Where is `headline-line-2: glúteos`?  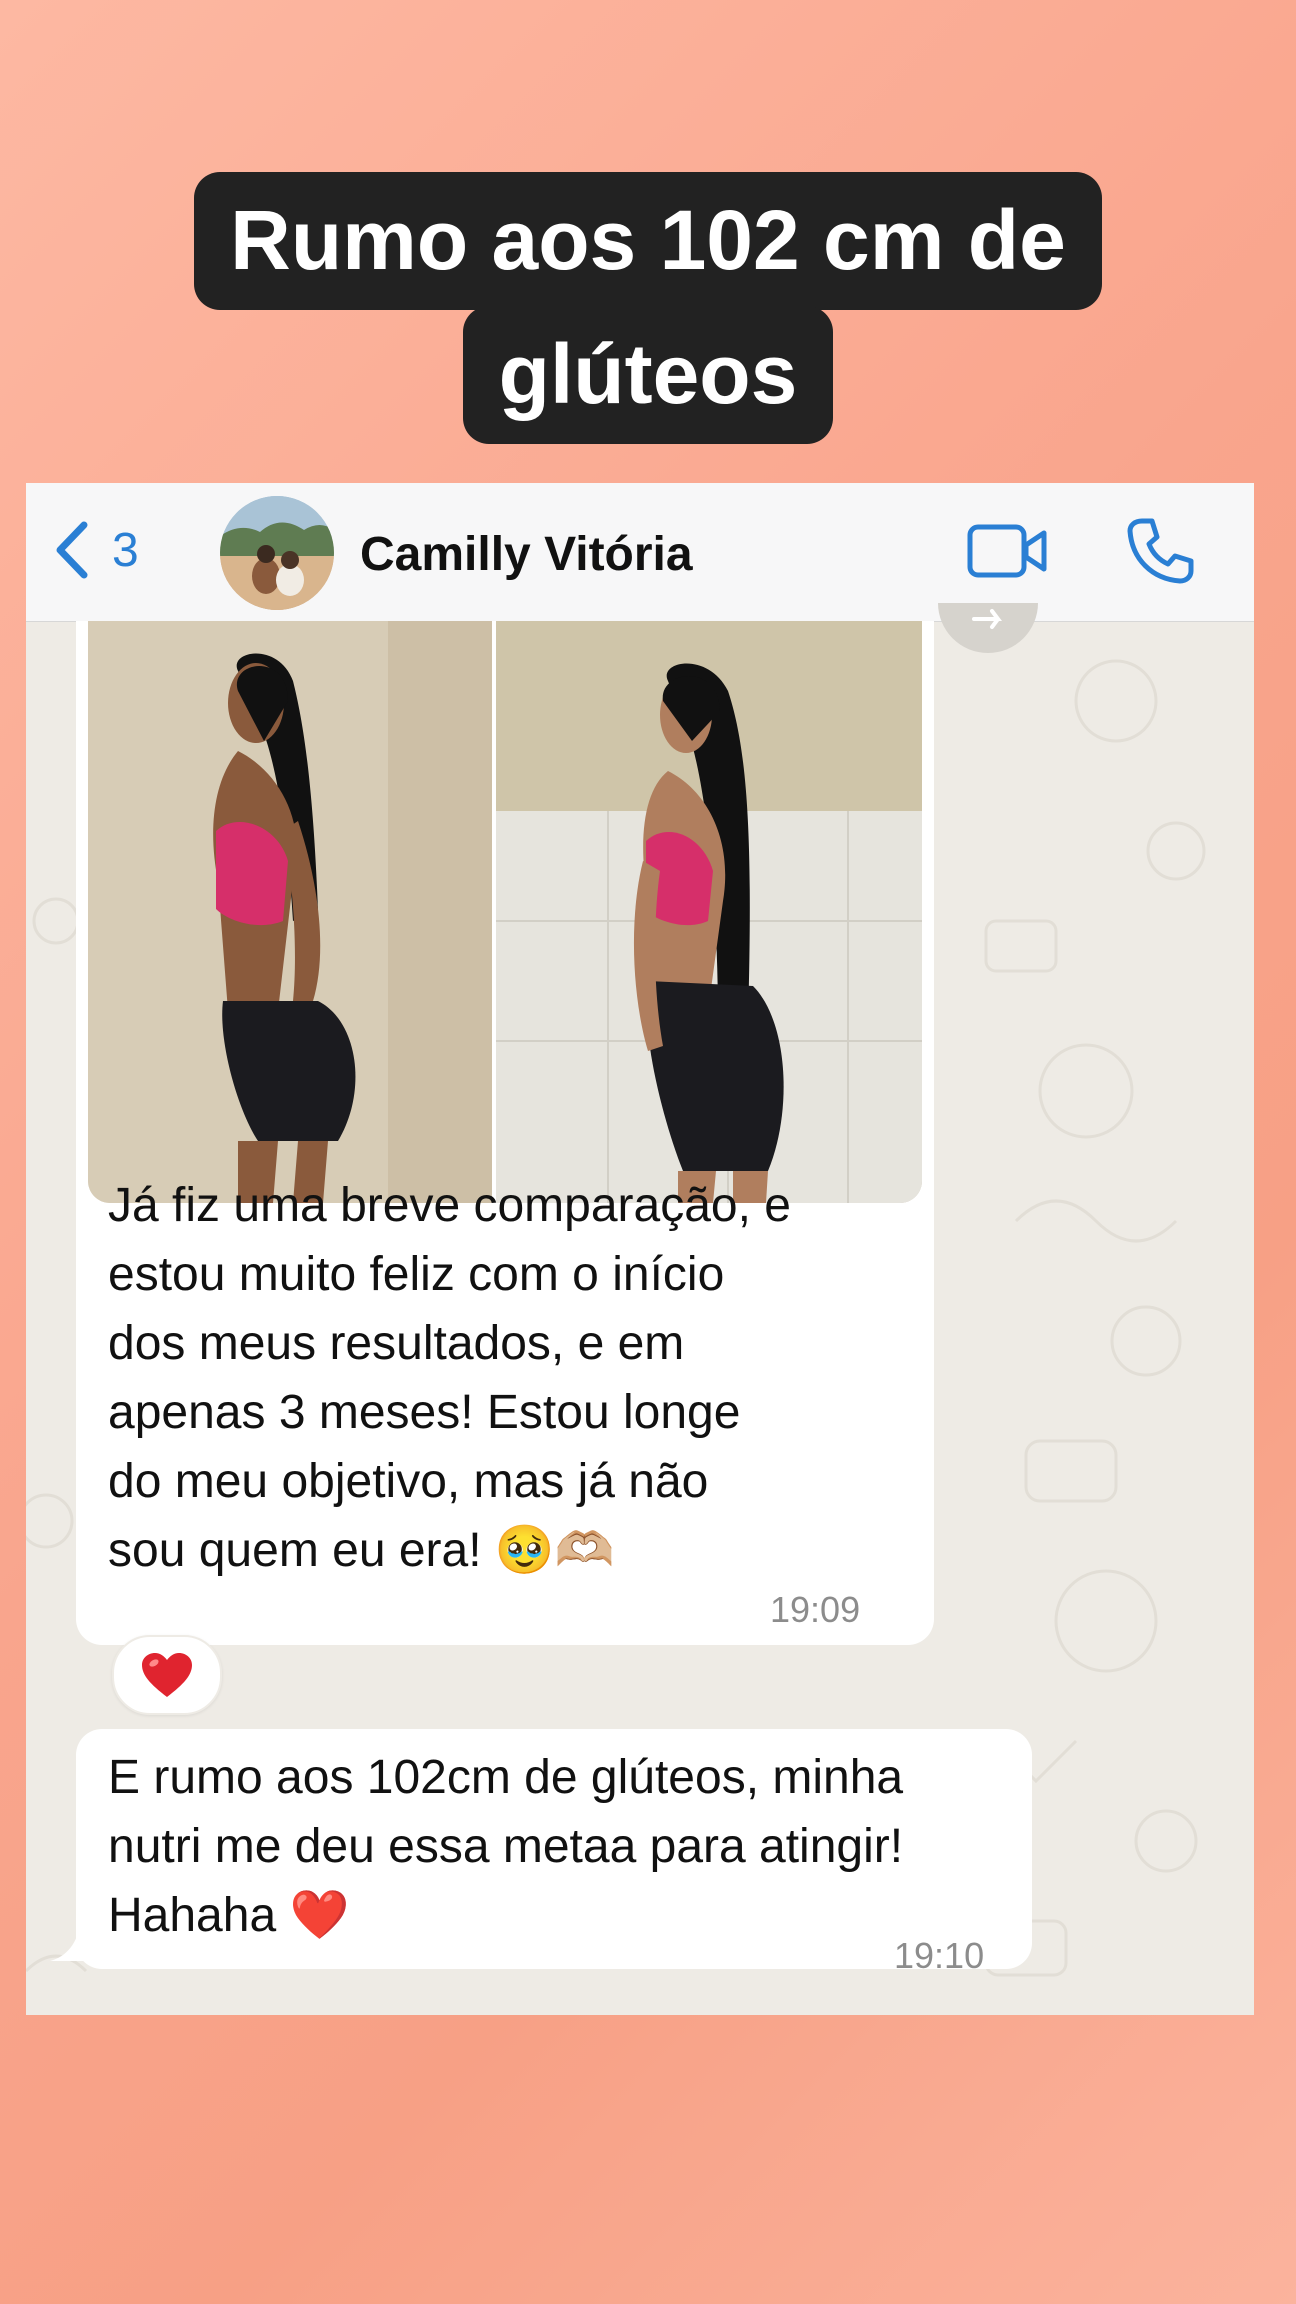 headline-line-2: glúteos is located at coordinates (648, 375).